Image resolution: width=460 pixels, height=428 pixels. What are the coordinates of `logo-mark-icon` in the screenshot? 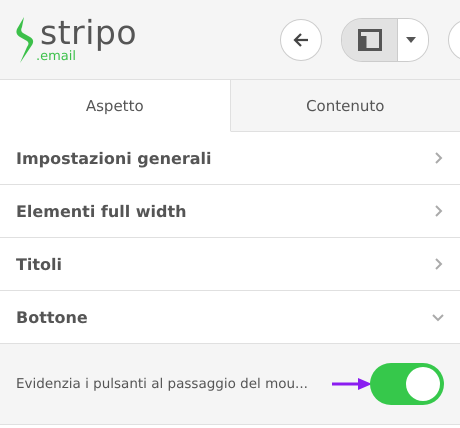 It's located at (25, 39).